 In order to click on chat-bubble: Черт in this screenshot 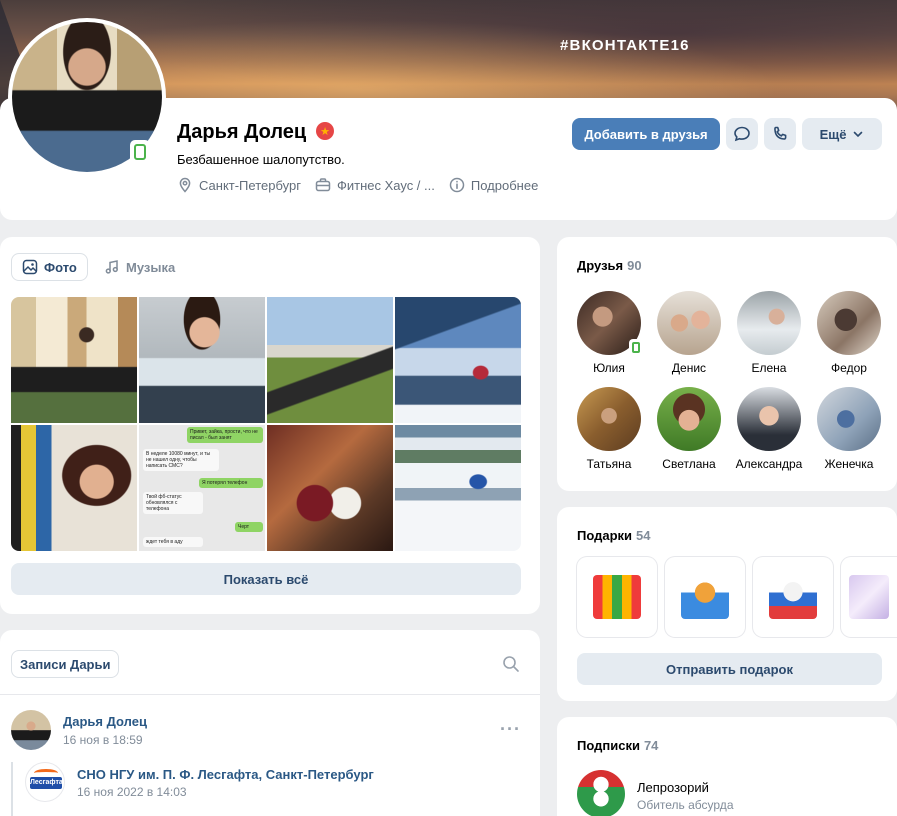, I will do `click(249, 527)`.